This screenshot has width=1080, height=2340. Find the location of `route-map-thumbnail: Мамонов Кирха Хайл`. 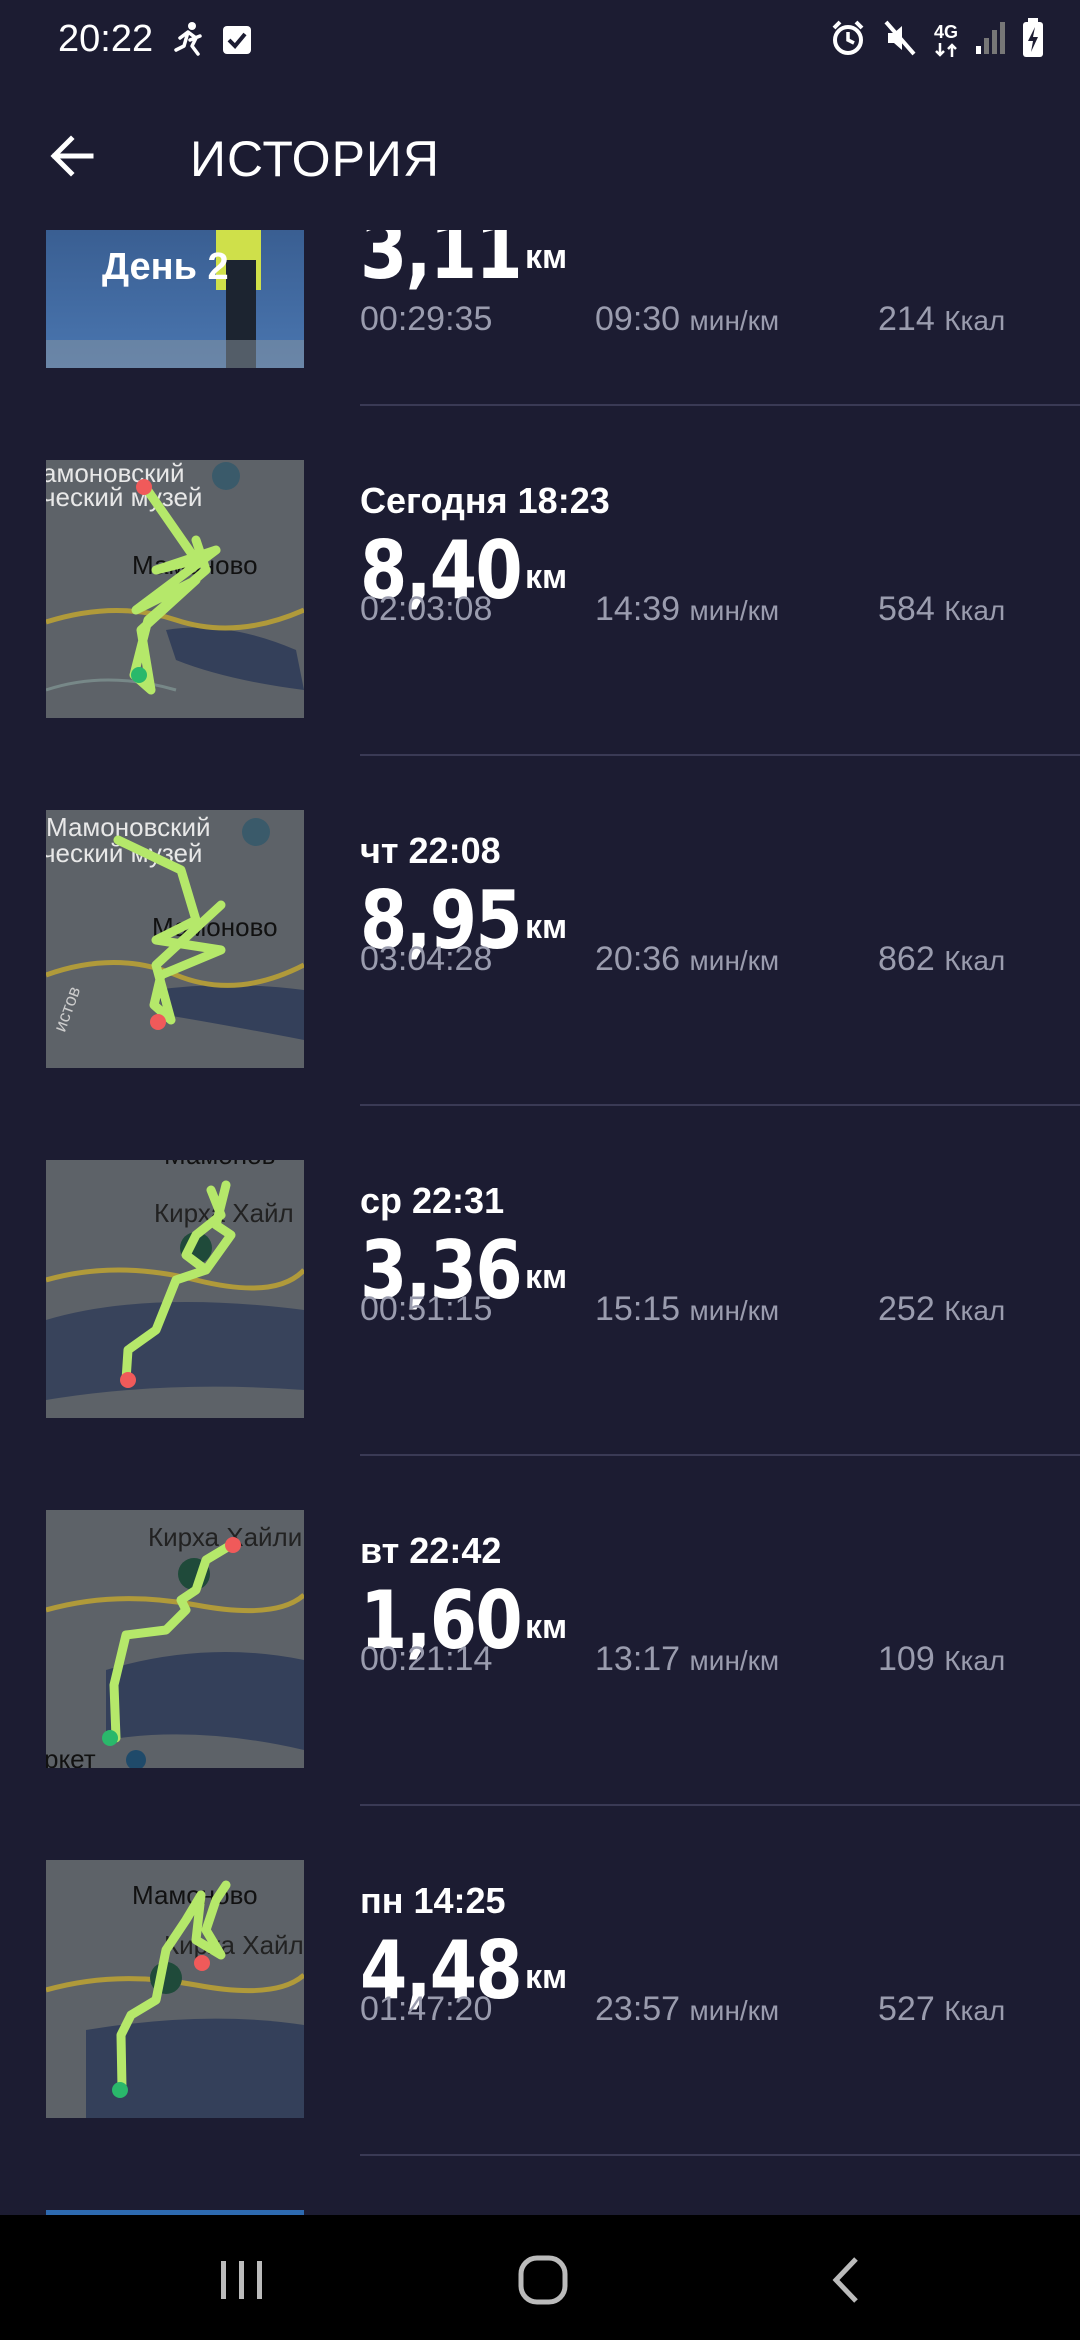

route-map-thumbnail: Мамонов Кирха Хайл is located at coordinates (175, 1289).